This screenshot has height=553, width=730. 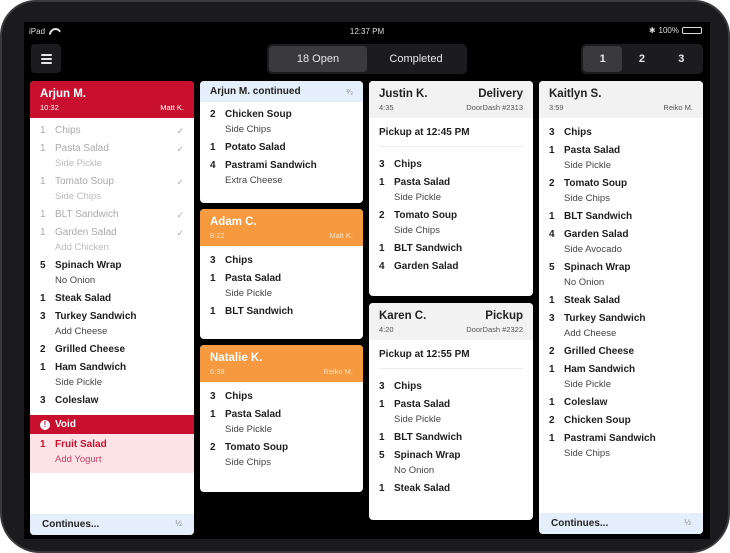 What do you see at coordinates (681, 59) in the screenshot?
I see `page-tab-3: 3` at bounding box center [681, 59].